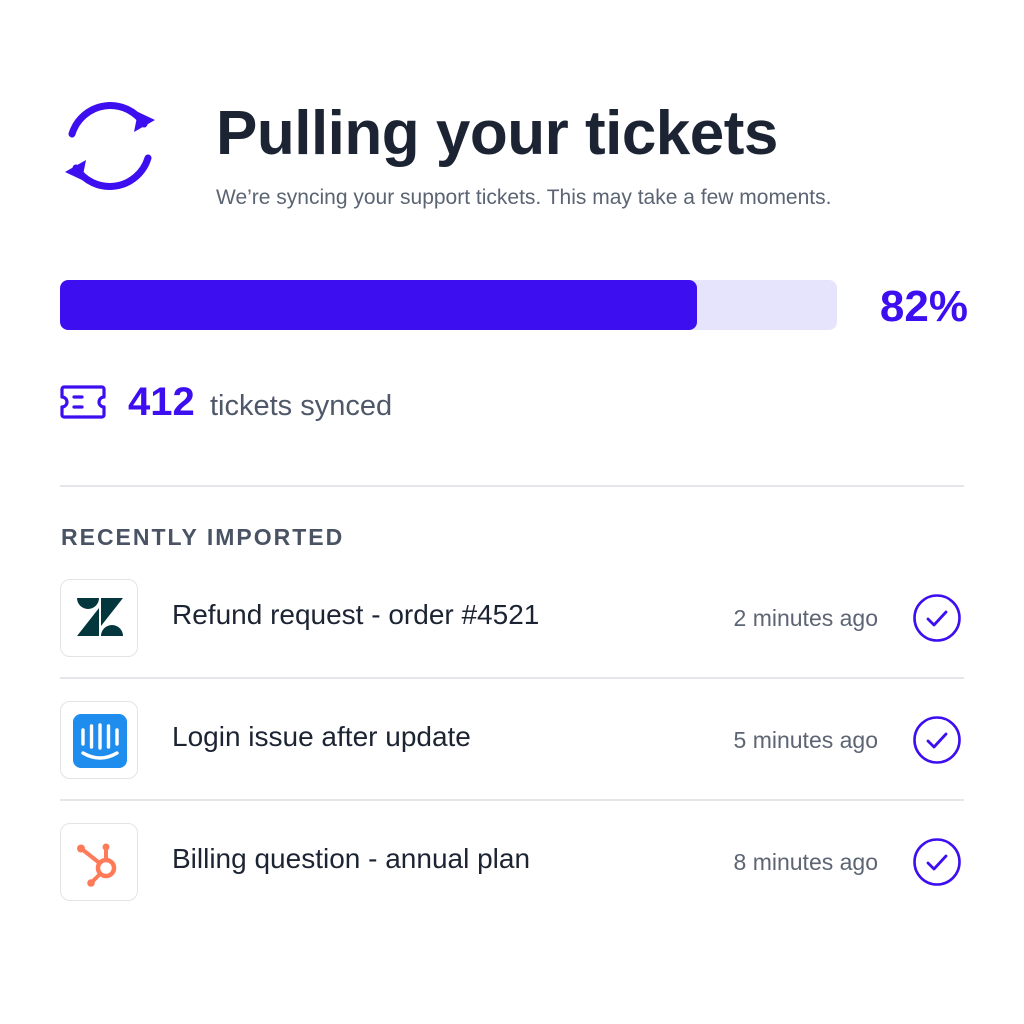  I want to click on recently-imported-heading: RECENTLY IMPORTED, so click(203, 537).